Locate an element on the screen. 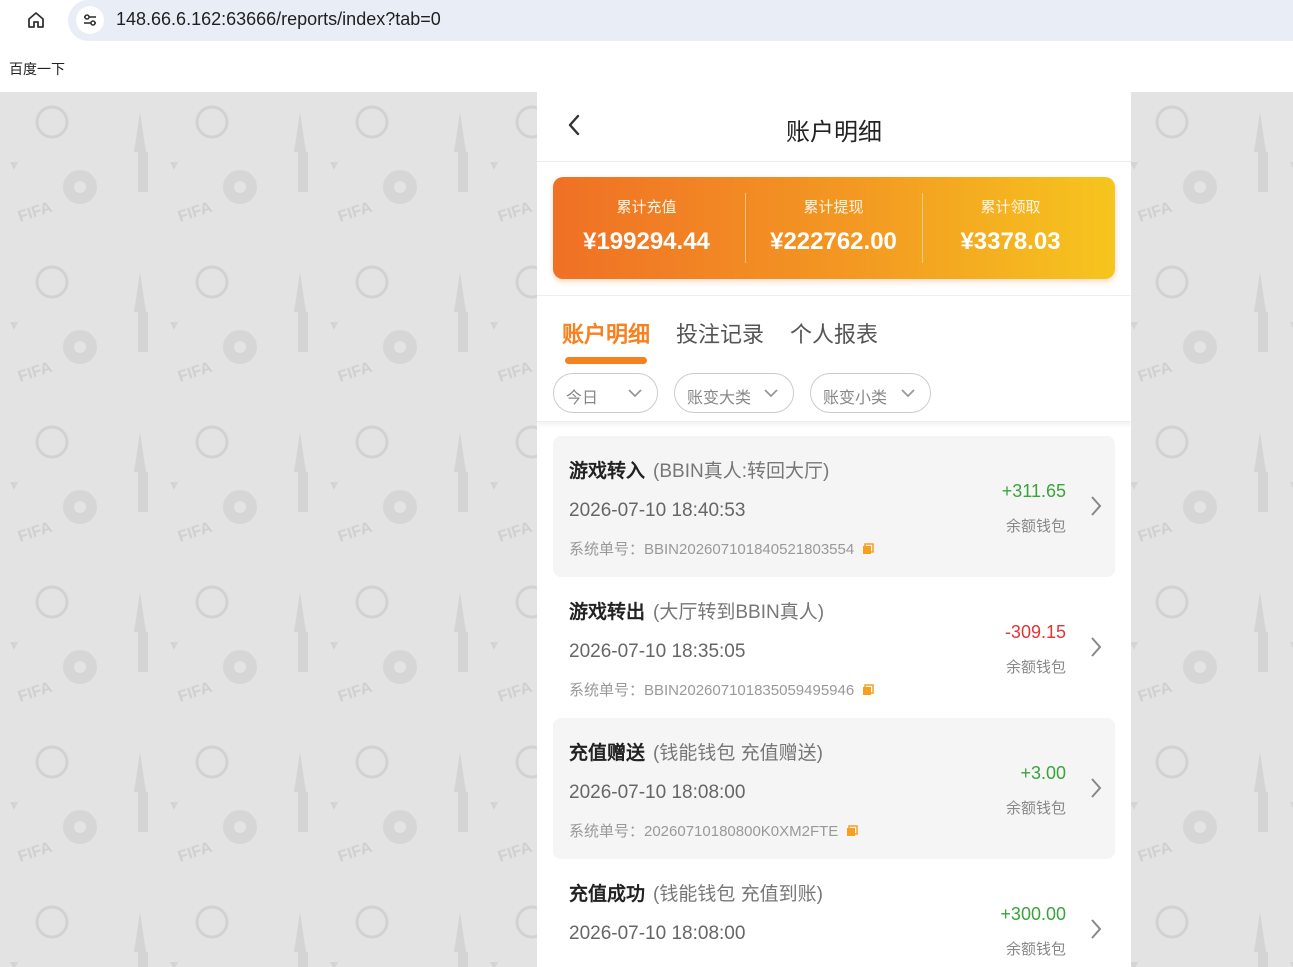 Image resolution: width=1293 pixels, height=967 pixels. stat-total-claimed: 累计领取 ¥3378.03 is located at coordinates (1010, 228).